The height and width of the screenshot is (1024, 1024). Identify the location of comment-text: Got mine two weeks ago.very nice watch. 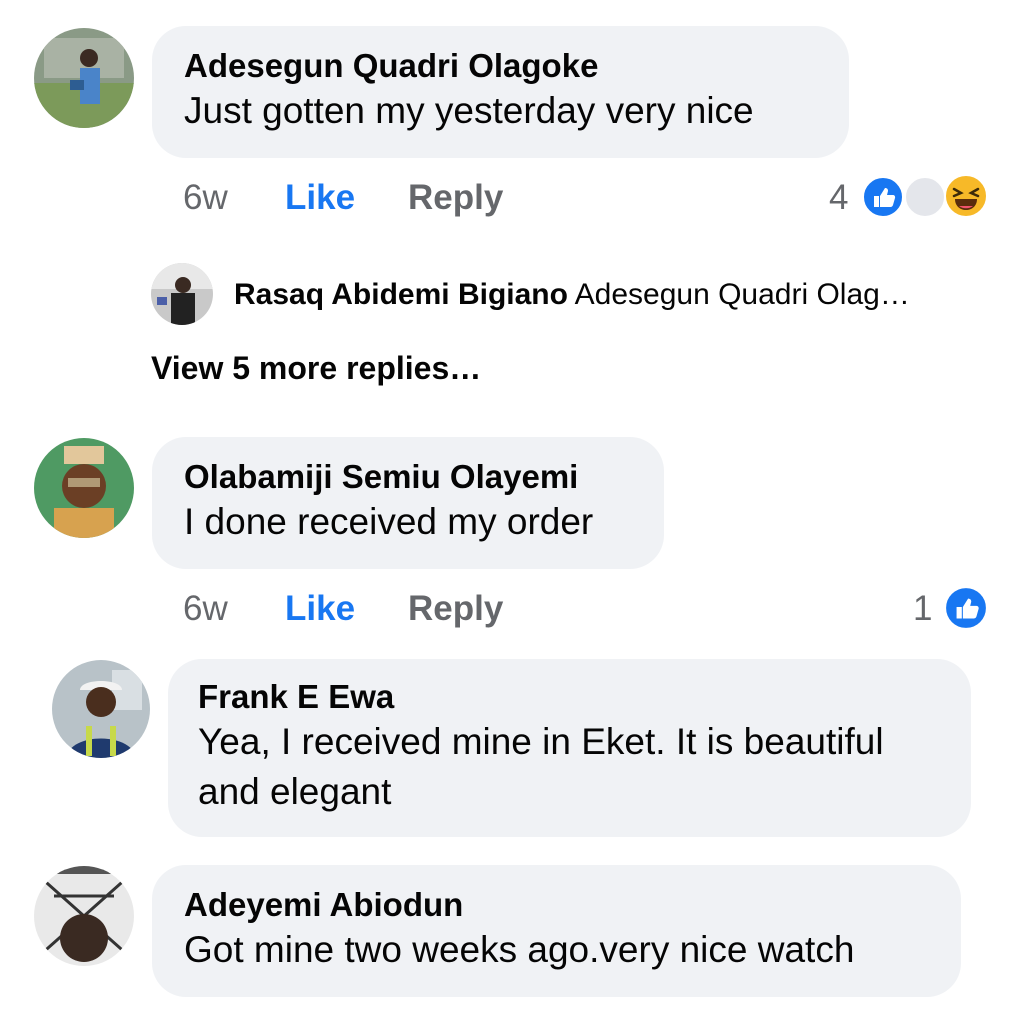
(519, 949).